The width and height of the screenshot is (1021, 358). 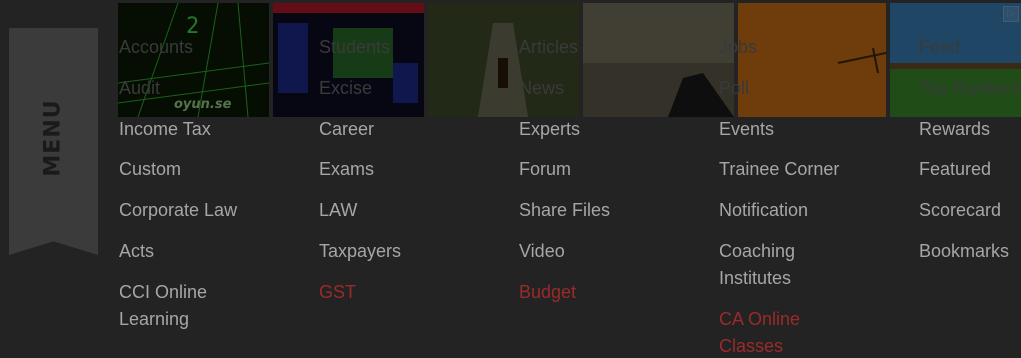 What do you see at coordinates (809, 169) in the screenshot?
I see `menu-item: Trainee Corner` at bounding box center [809, 169].